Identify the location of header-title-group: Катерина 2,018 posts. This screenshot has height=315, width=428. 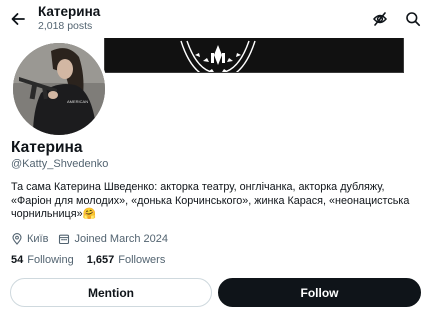
(69, 18).